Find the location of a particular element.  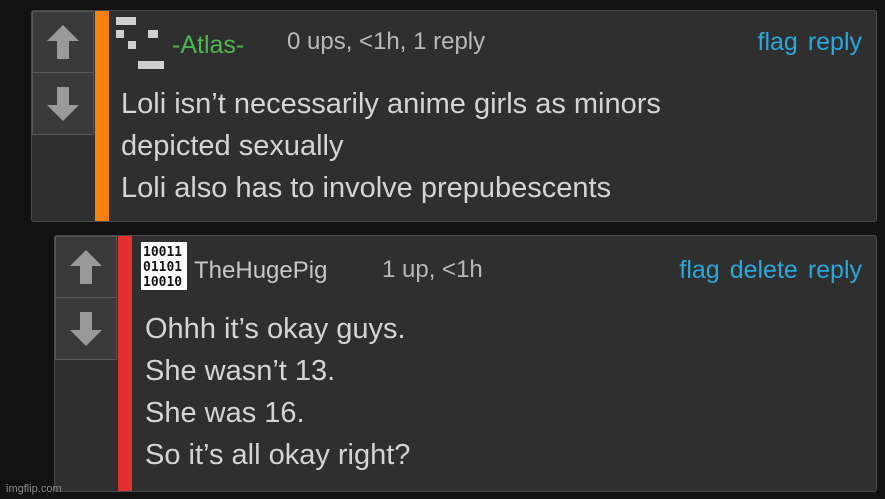

comment-actions: flag delete reply is located at coordinates (770, 270).